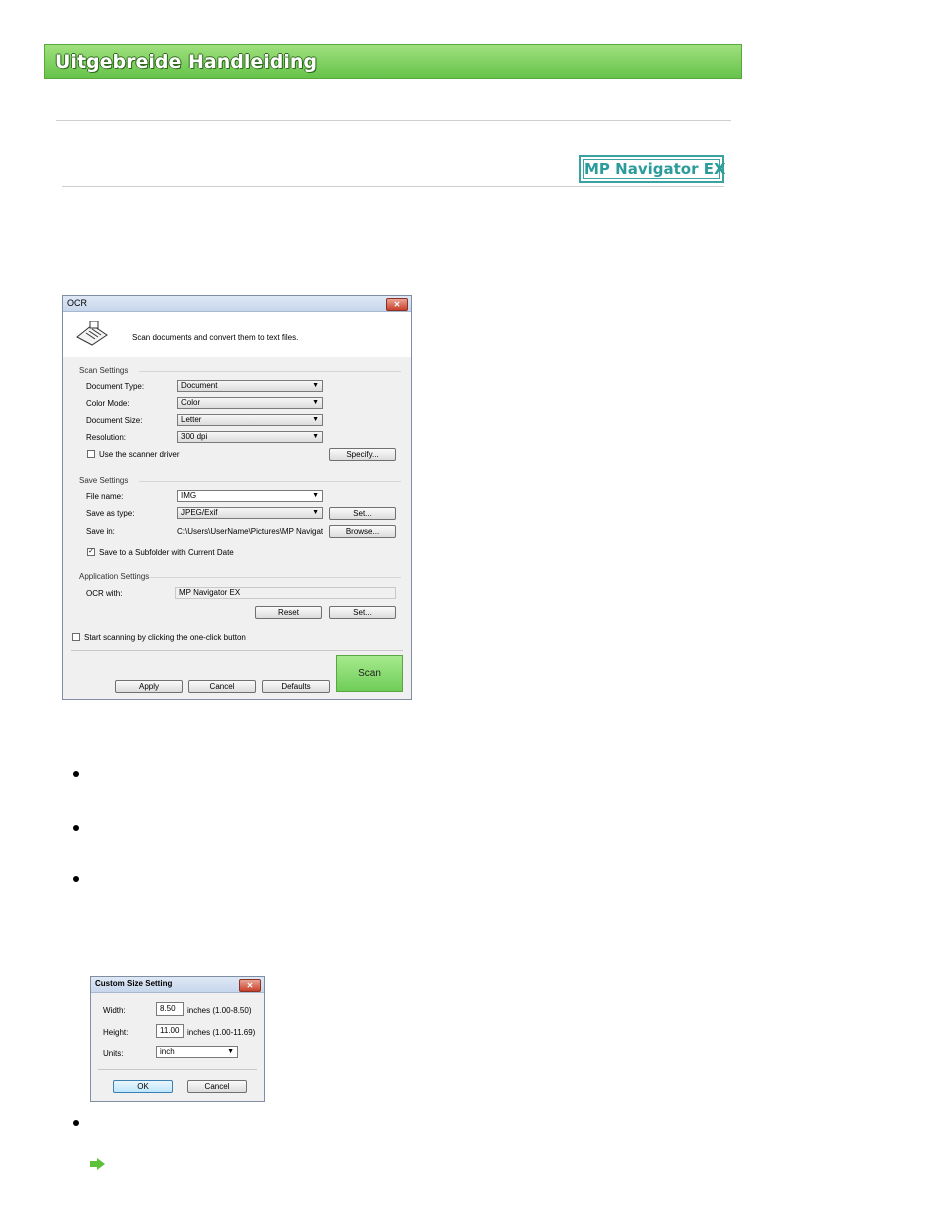 This screenshot has width=950, height=1229. What do you see at coordinates (113, 1053) in the screenshot?
I see `units-label: Units:` at bounding box center [113, 1053].